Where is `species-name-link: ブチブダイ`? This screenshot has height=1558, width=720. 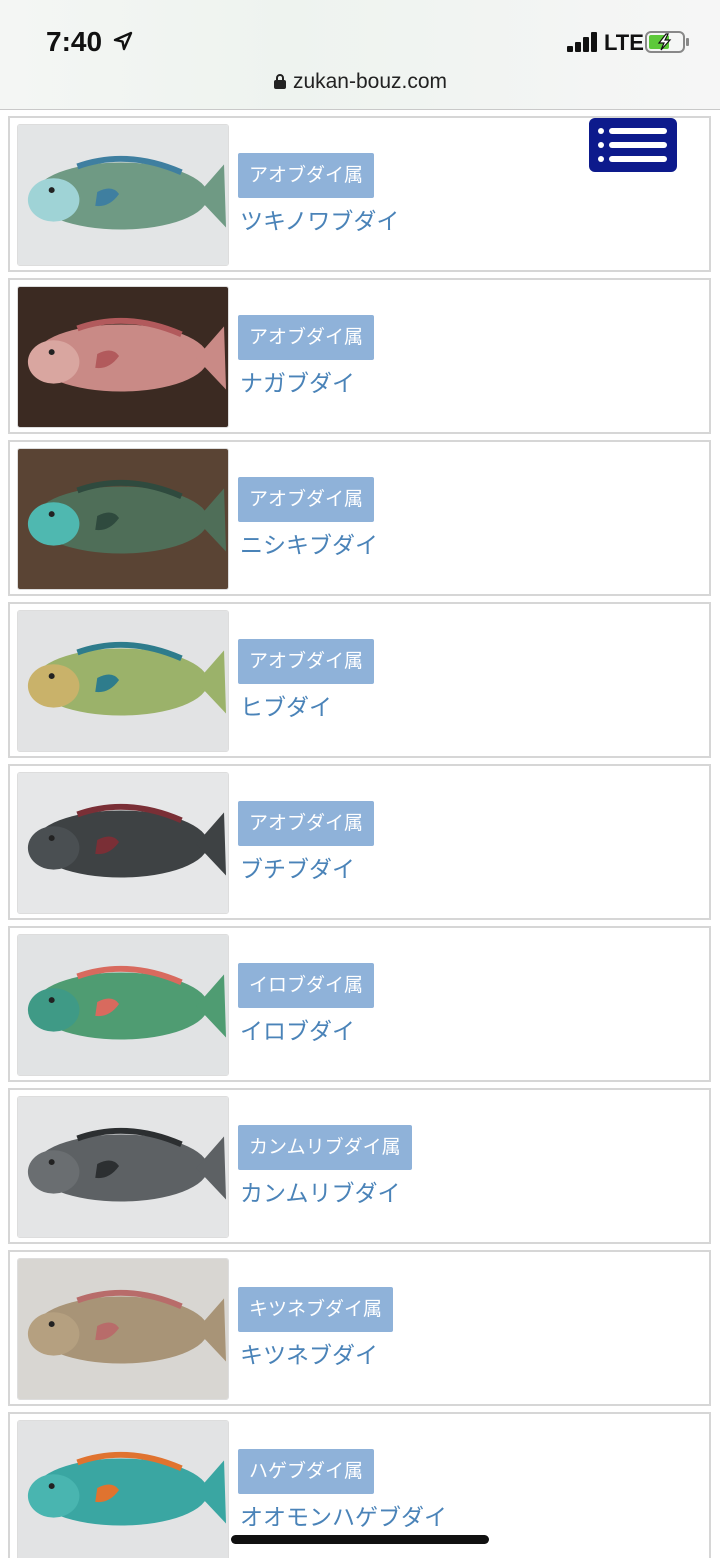
species-name-link: ブチブダイ is located at coordinates (297, 867).